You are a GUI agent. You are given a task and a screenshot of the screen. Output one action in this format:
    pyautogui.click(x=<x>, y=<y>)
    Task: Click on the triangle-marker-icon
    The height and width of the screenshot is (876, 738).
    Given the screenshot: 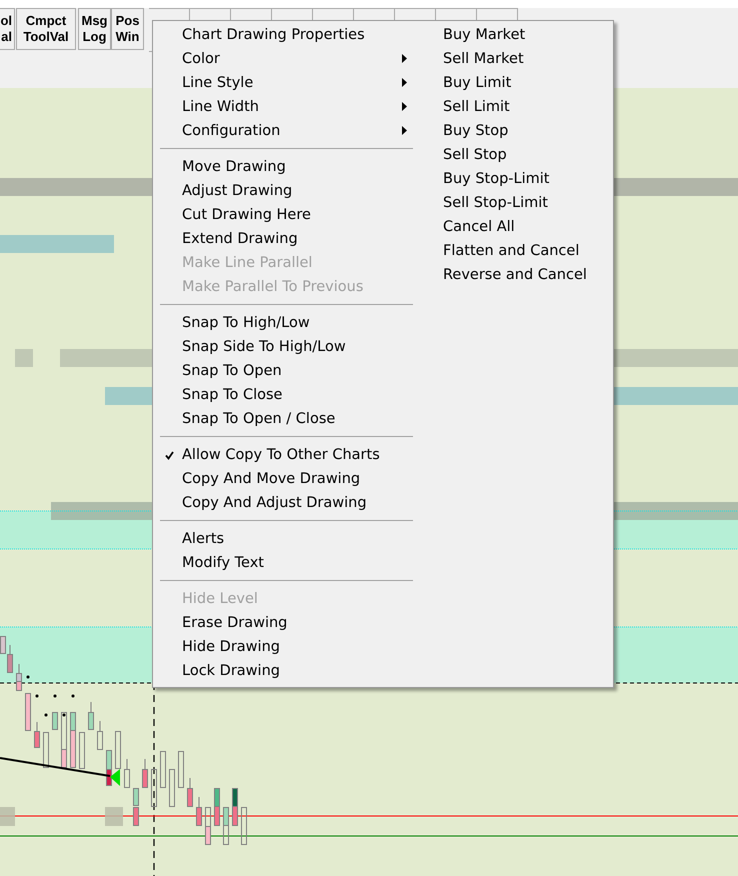 What is the action you would take?
    pyautogui.click(x=115, y=777)
    